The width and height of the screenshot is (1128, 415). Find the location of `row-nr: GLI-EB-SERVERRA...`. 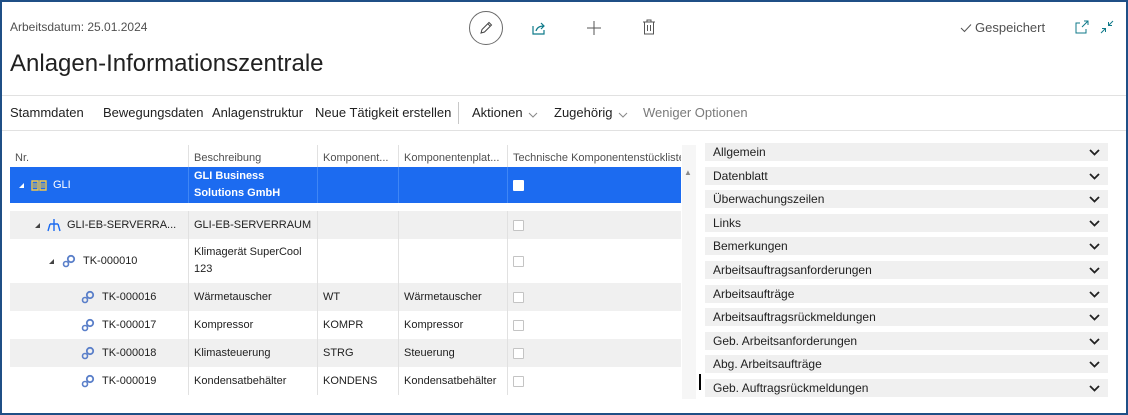

row-nr: GLI-EB-SERVERRA... is located at coordinates (122, 224).